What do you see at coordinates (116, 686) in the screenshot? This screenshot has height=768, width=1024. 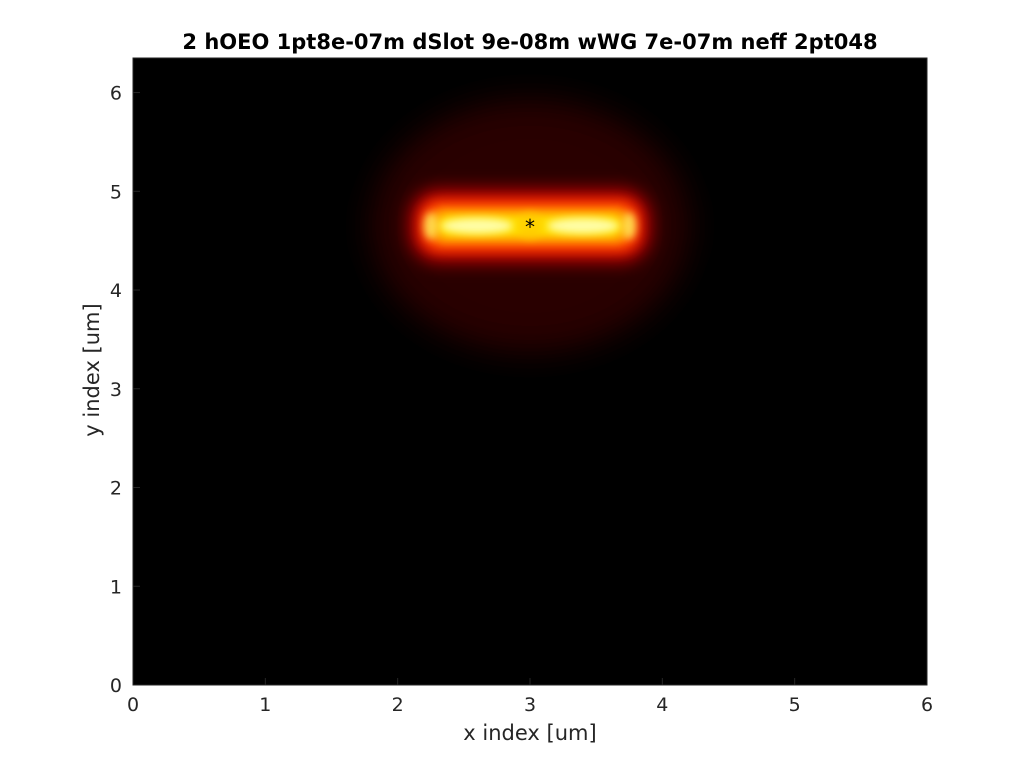 I see `y-tick-label: 0` at bounding box center [116, 686].